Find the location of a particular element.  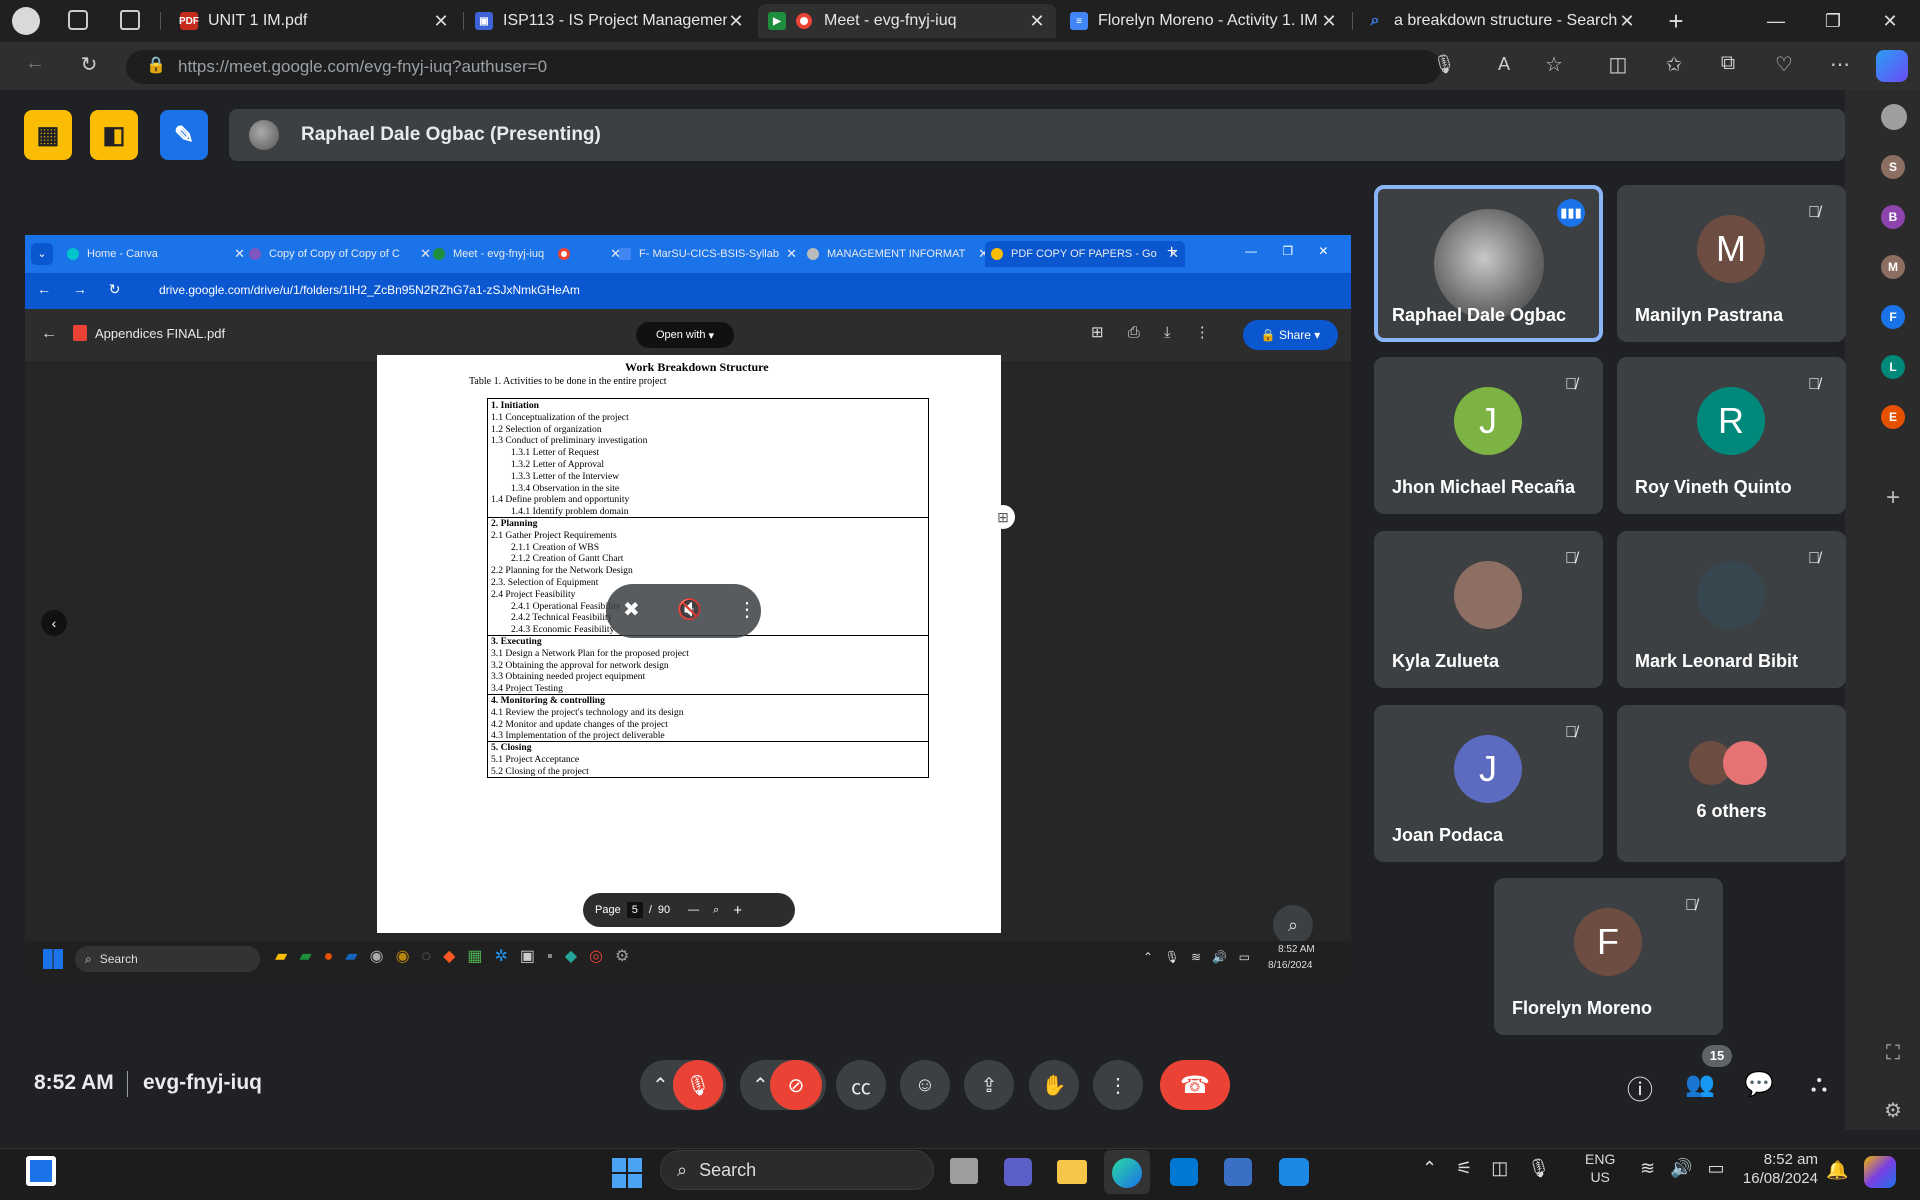

favorites-icon: ✩ is located at coordinates (1674, 64).